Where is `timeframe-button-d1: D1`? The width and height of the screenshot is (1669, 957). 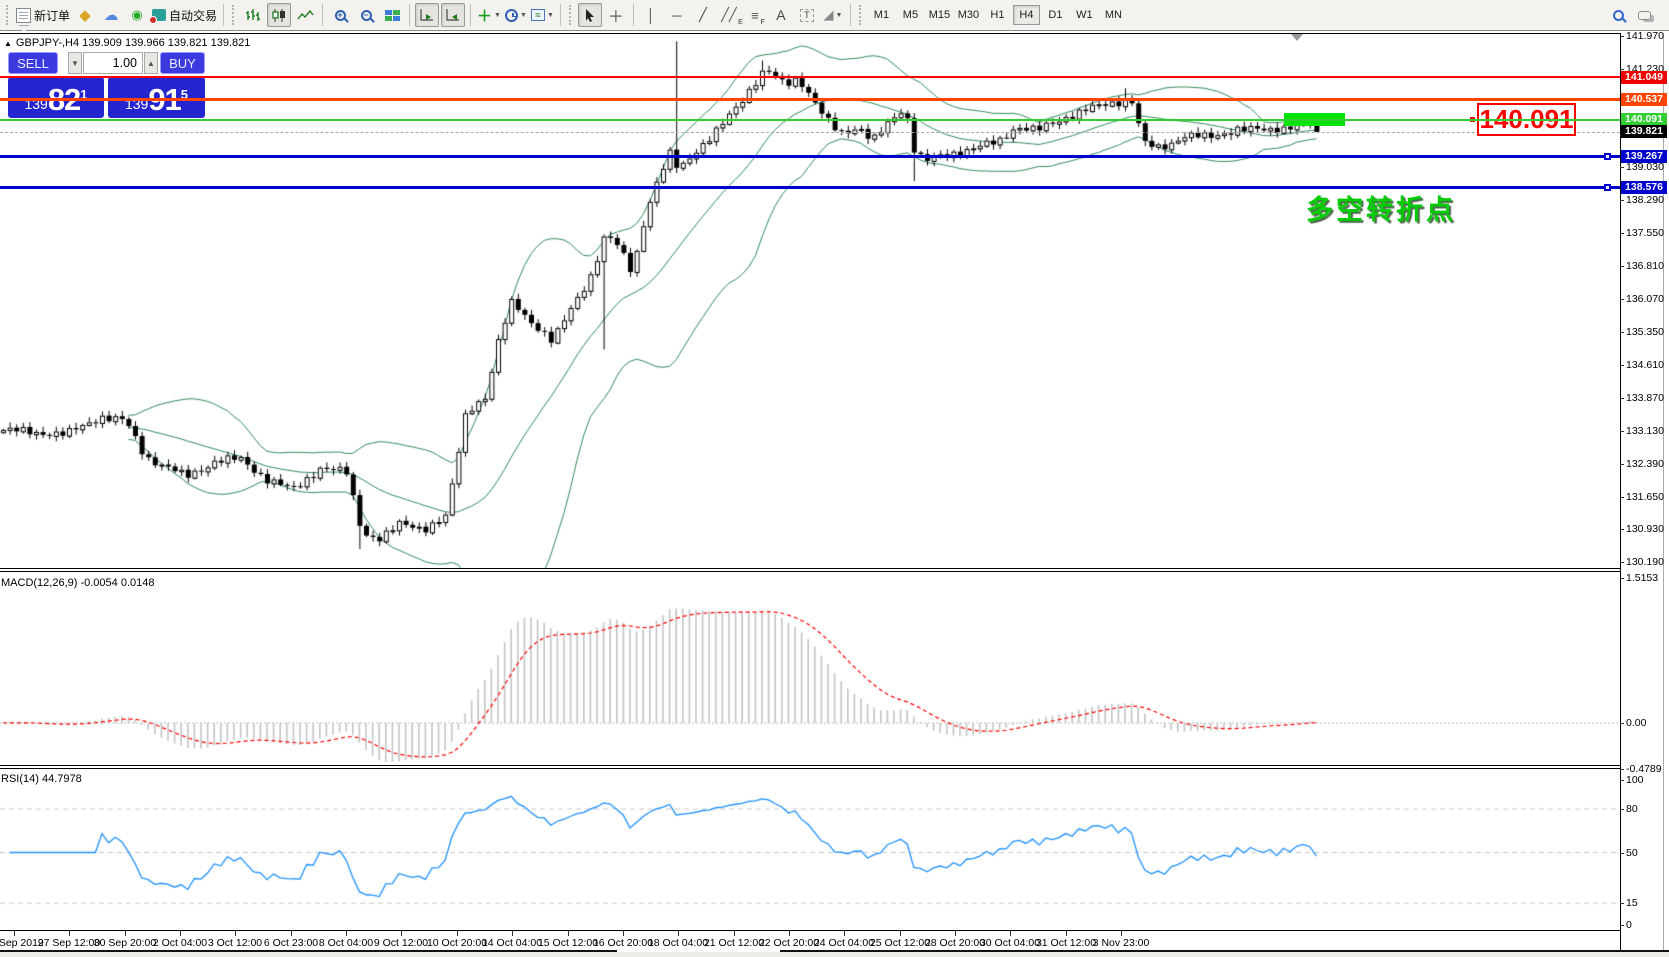 timeframe-button-d1: D1 is located at coordinates (1055, 15).